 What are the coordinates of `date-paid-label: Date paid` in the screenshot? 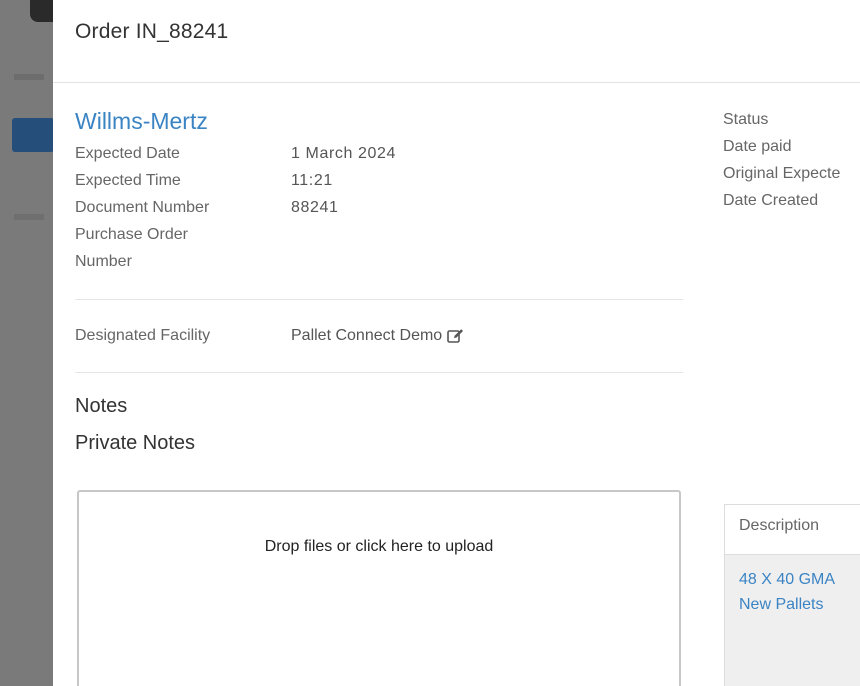 It's located at (757, 146).